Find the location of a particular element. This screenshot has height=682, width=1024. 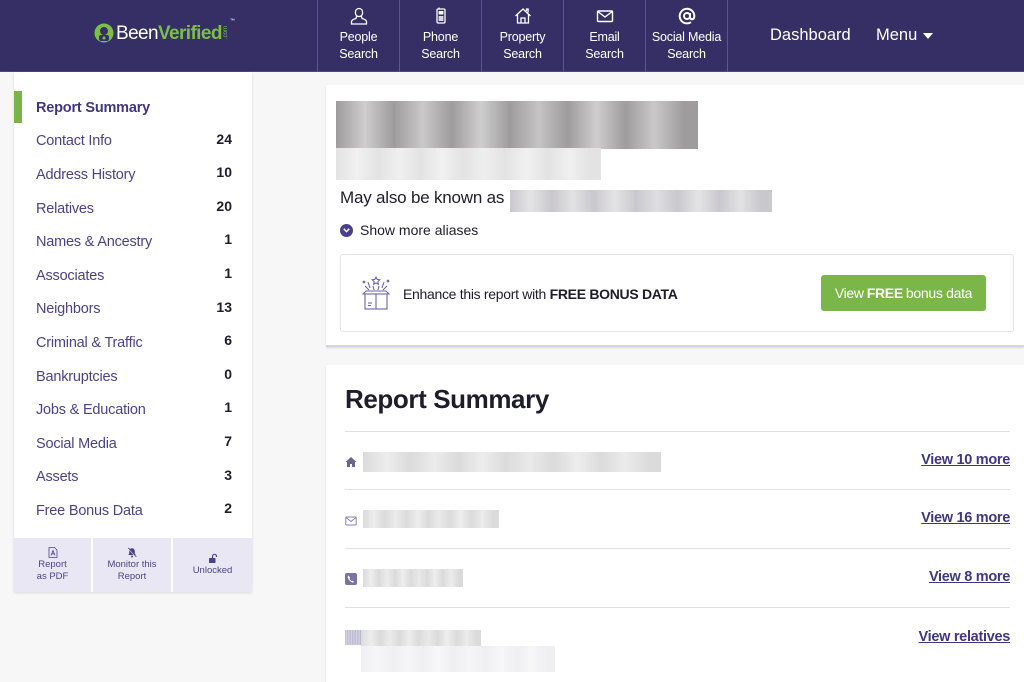

monitor-report-button: Monitor this Report is located at coordinates (132, 565).